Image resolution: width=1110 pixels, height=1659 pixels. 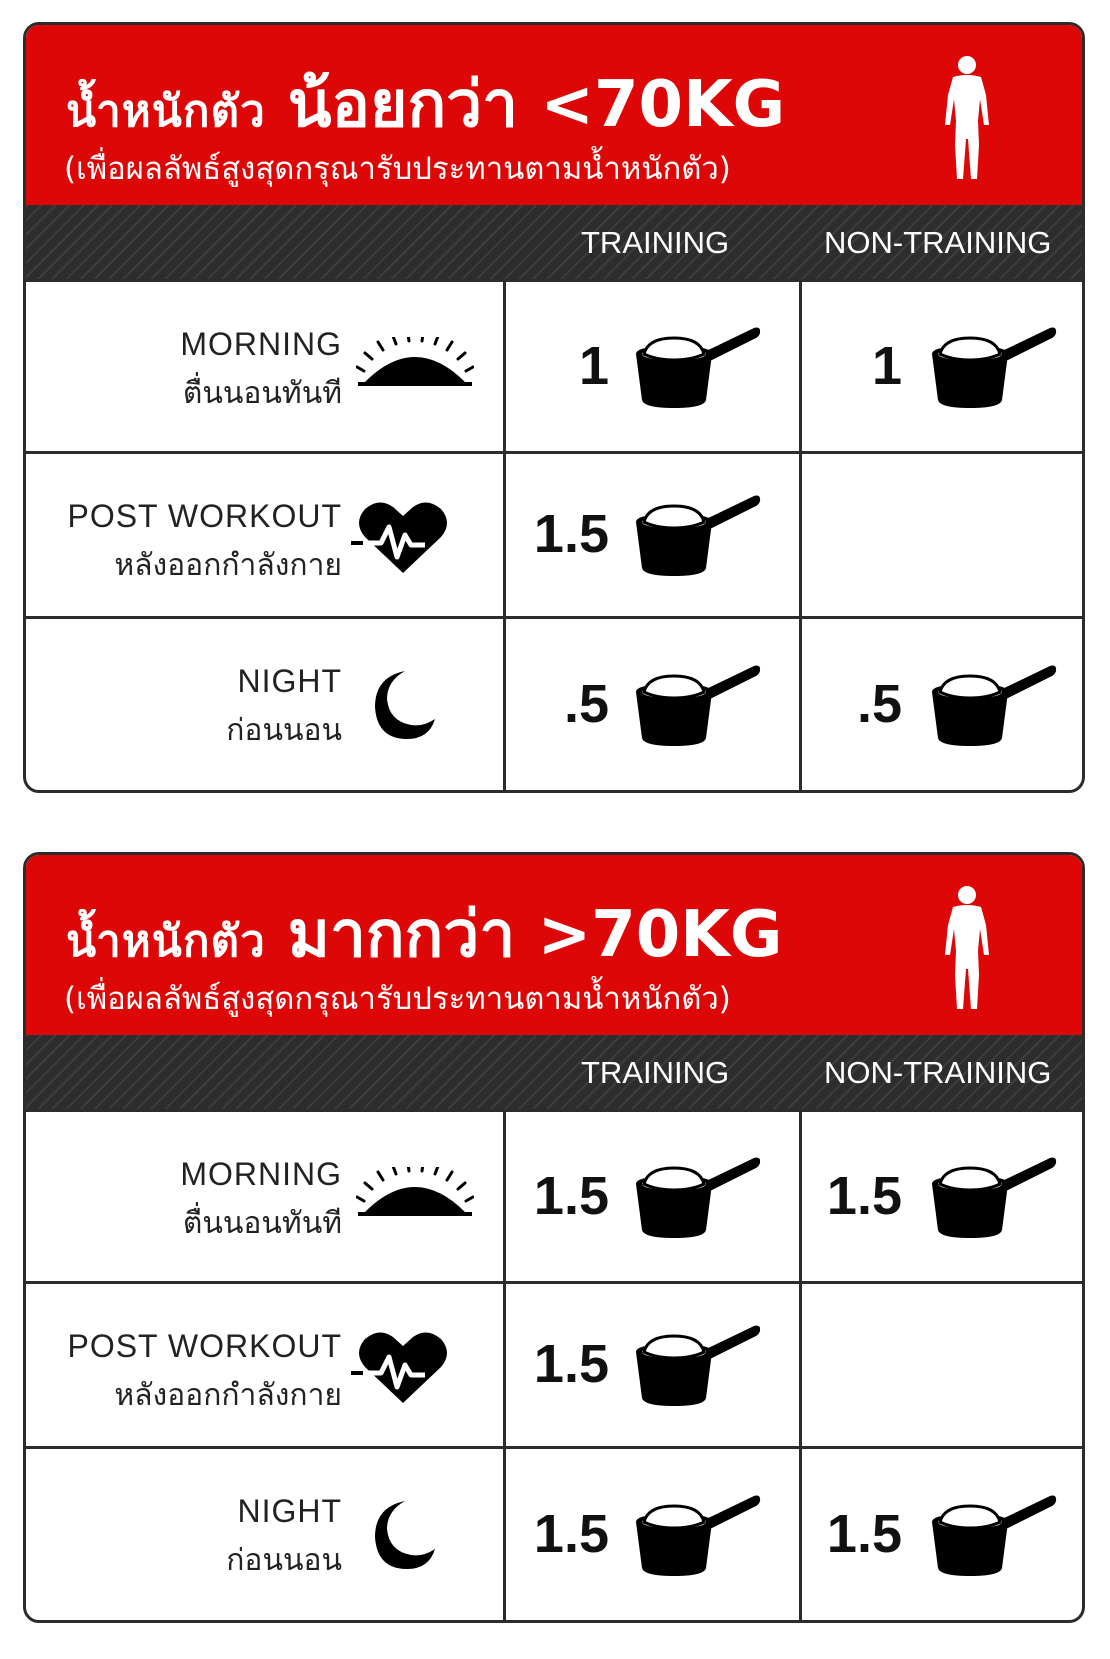 I want to click on non-training-dose: .5, so click(x=942, y=704).